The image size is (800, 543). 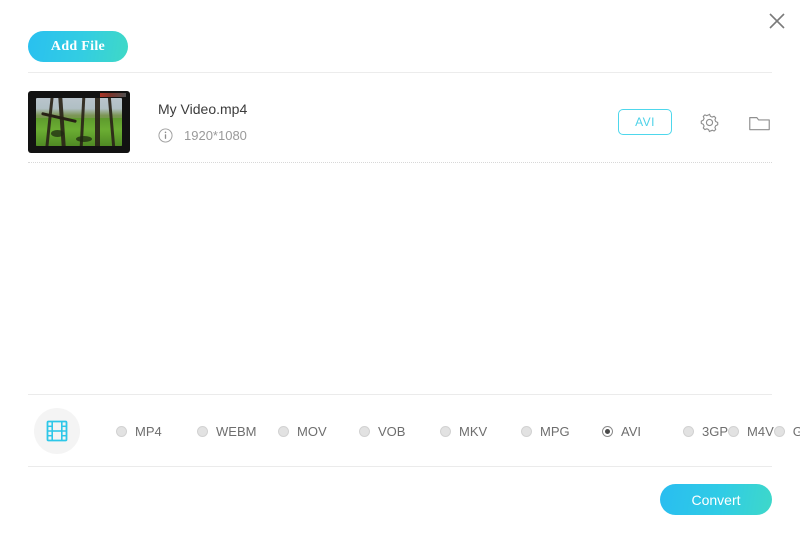 What do you see at coordinates (645, 122) in the screenshot?
I see `output-format-button: AVI` at bounding box center [645, 122].